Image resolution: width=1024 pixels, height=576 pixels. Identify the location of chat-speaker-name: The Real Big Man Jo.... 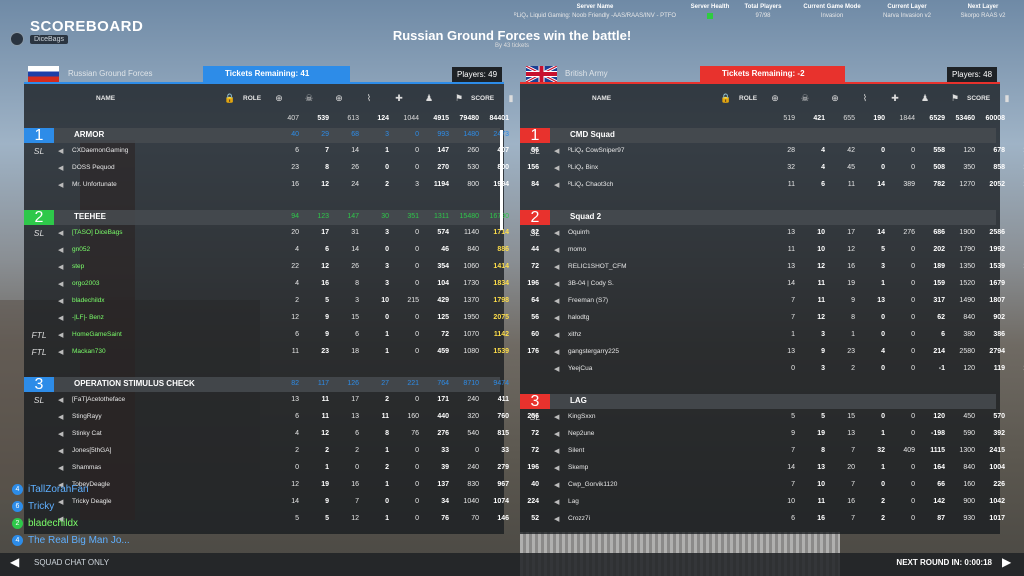
(79, 540).